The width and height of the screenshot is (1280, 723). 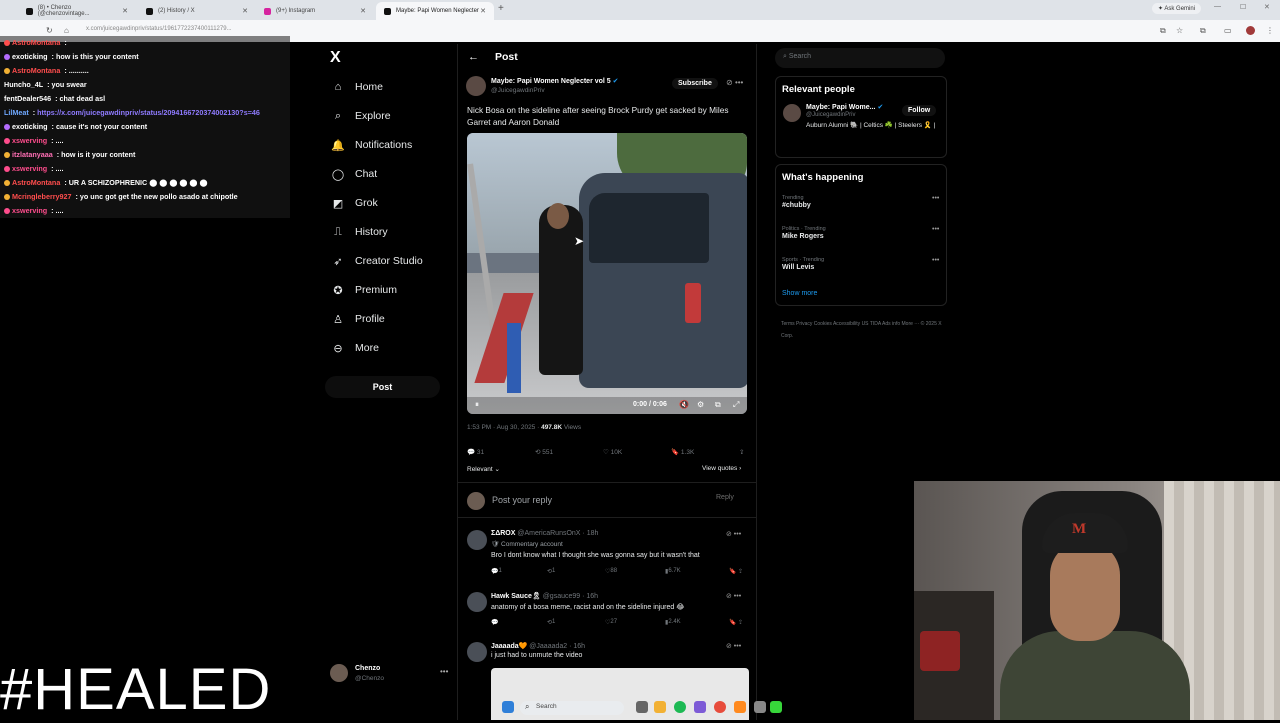 What do you see at coordinates (1177, 8) in the screenshot?
I see `ask-gemini-button: ✦ Ask Gemini` at bounding box center [1177, 8].